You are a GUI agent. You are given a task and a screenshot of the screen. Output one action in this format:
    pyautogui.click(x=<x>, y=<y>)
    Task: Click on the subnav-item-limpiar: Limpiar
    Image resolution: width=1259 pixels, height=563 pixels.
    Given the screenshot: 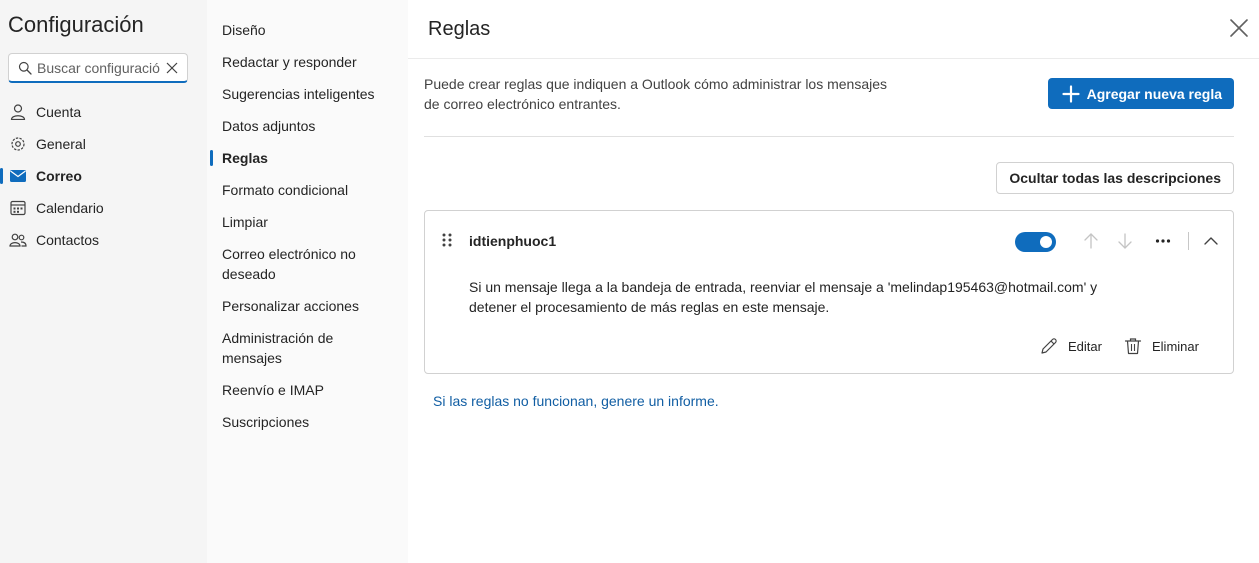 What is the action you would take?
    pyautogui.click(x=307, y=222)
    